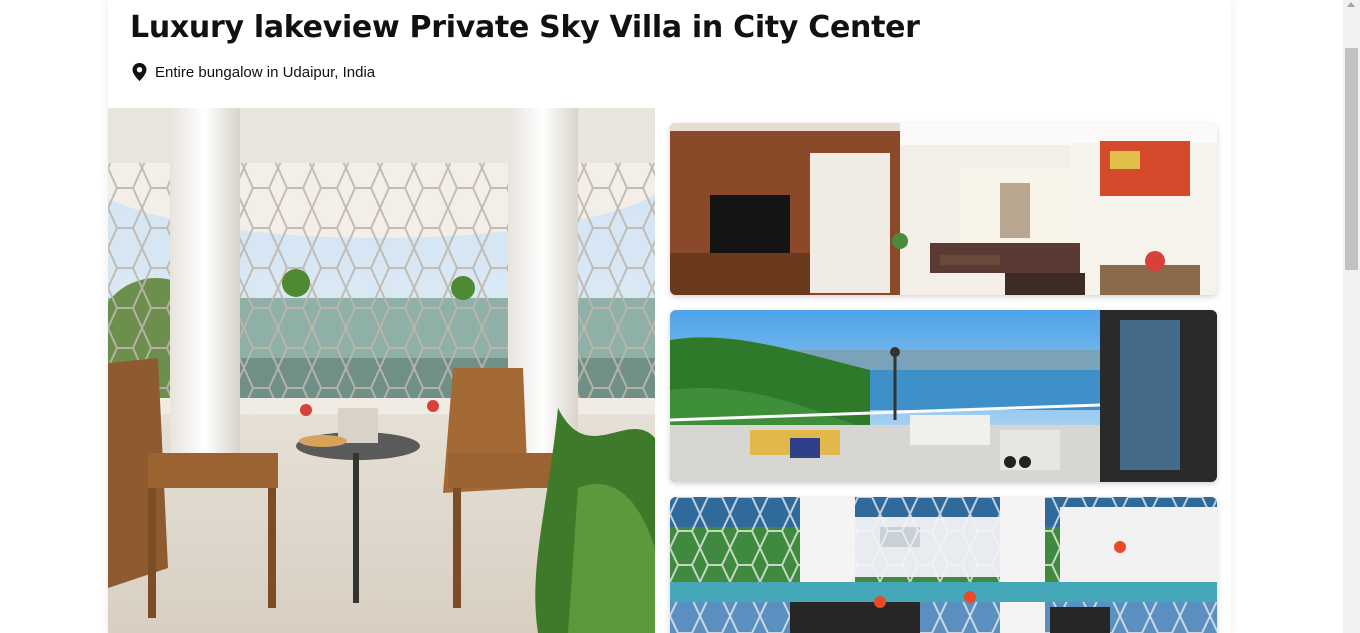 The image size is (1360, 633). I want to click on listing-location: Entire bungalow in Udaipur, India, so click(253, 72).